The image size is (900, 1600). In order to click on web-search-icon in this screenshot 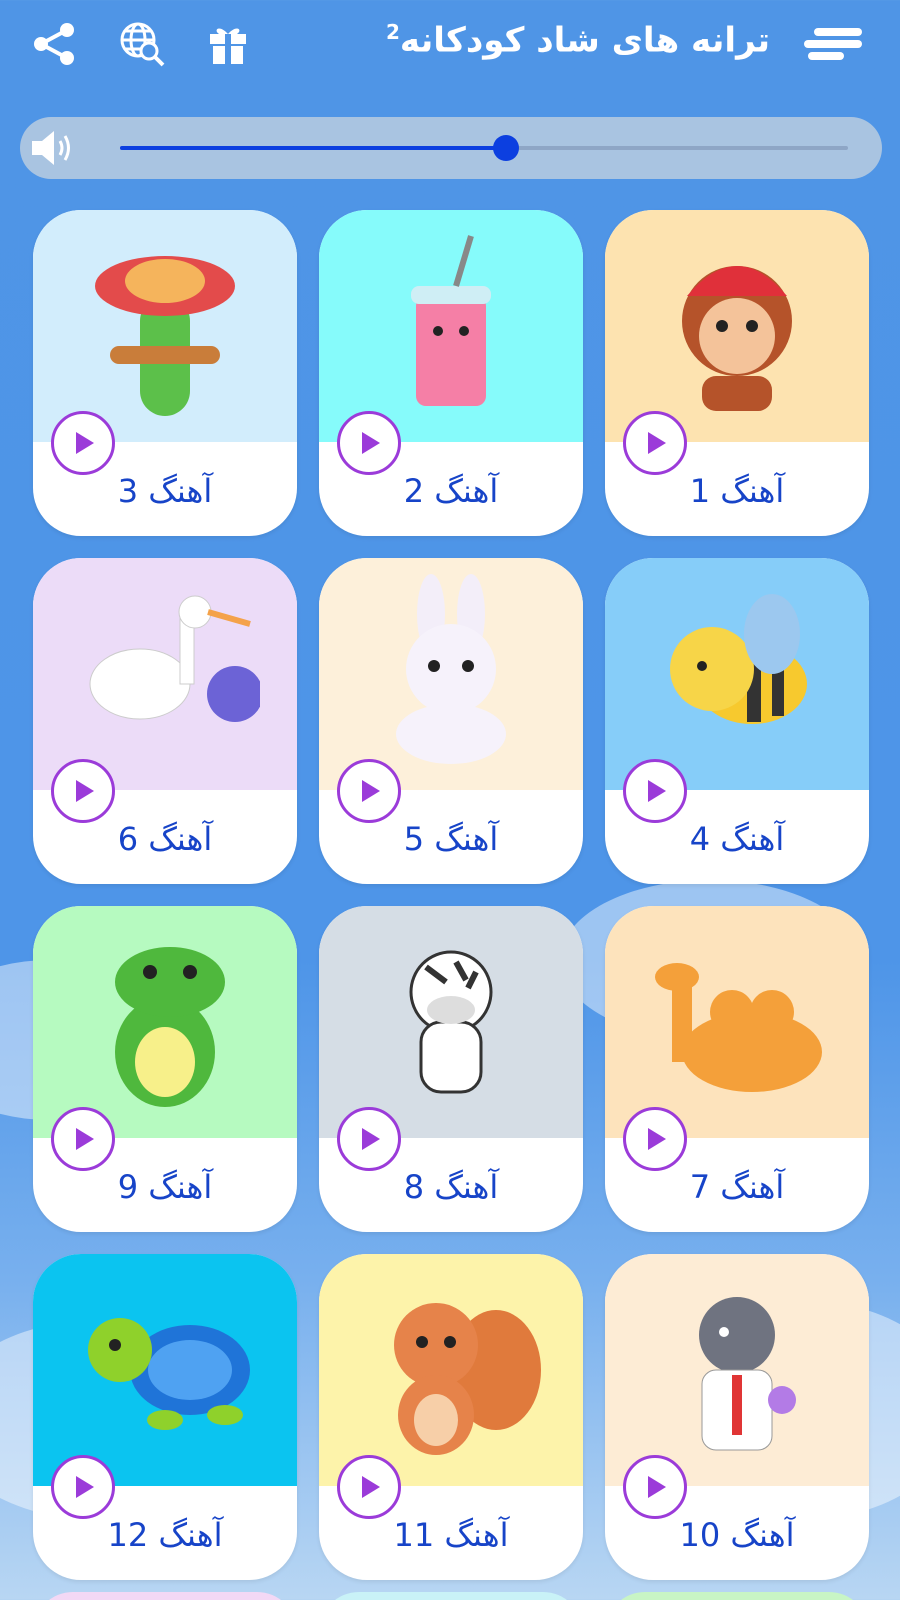, I will do `click(142, 44)`.